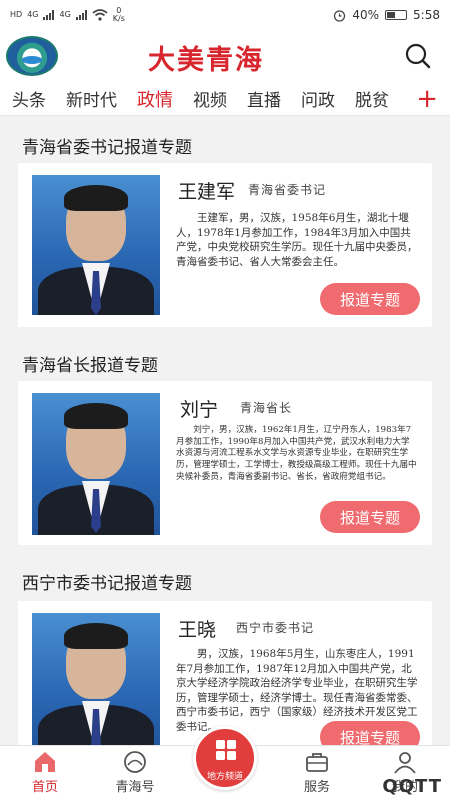 This screenshot has height=800, width=450. What do you see at coordinates (44, 787) in the screenshot?
I see `nav-home-label: 首页` at bounding box center [44, 787].